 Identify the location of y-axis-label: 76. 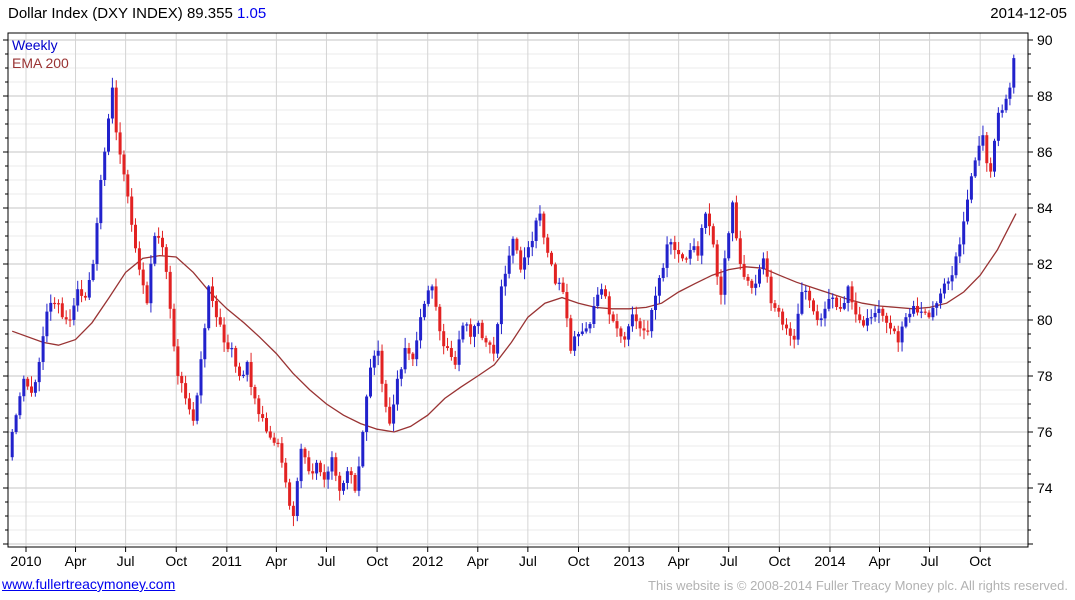
(1045, 432).